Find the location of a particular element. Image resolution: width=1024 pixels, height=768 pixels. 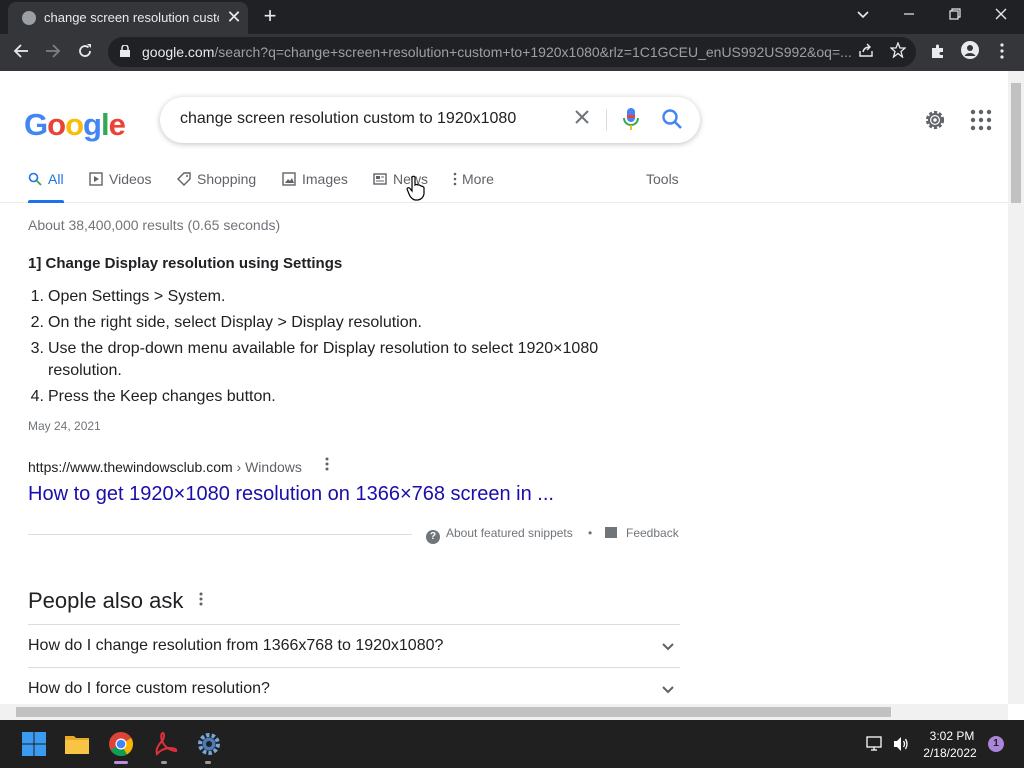

video-icon is located at coordinates (96, 179).